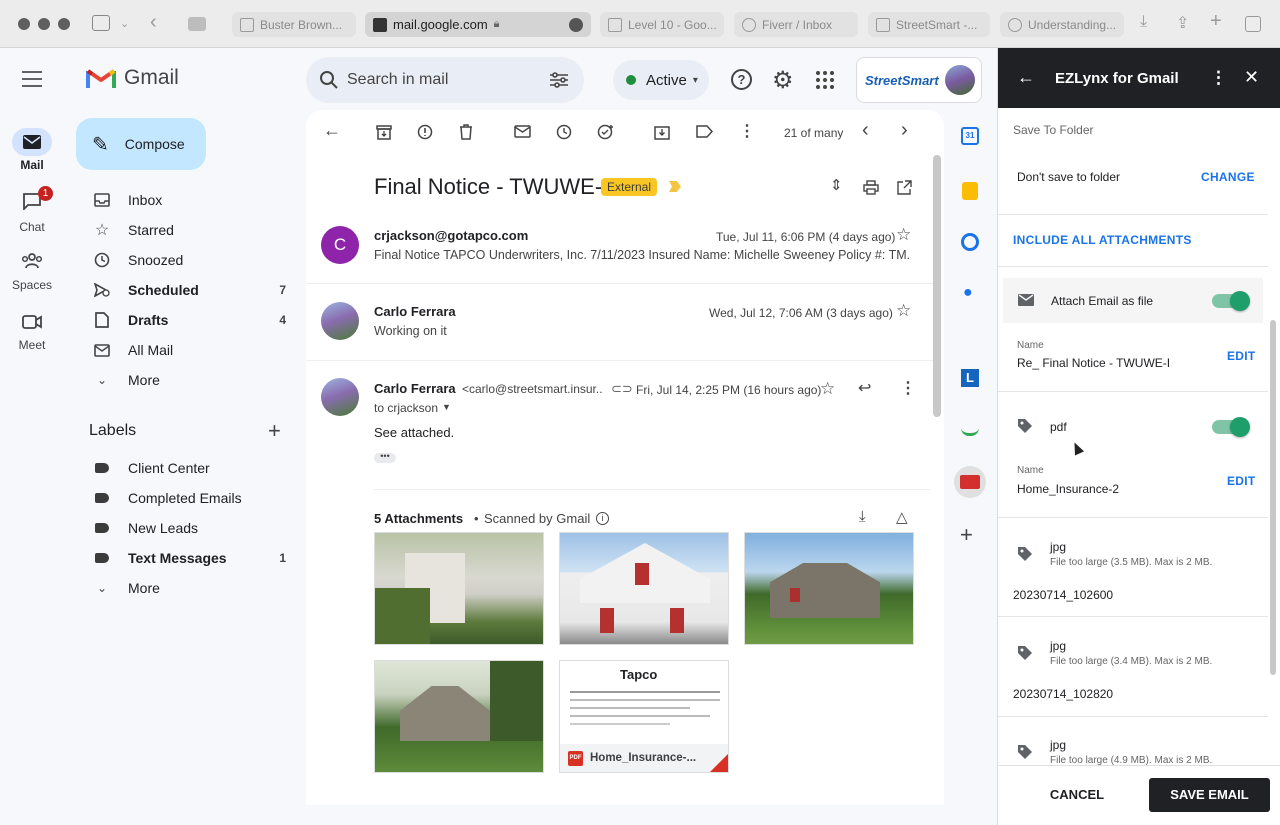  What do you see at coordinates (188, 468) in the screenshot?
I see `label-client-center: Client Center` at bounding box center [188, 468].